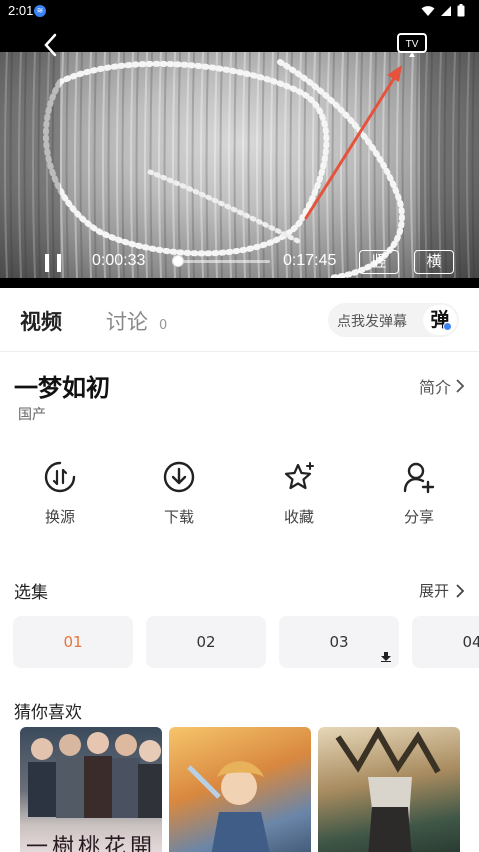  Describe the element at coordinates (310, 260) in the screenshot. I see `total-time: 0:17:45` at that location.